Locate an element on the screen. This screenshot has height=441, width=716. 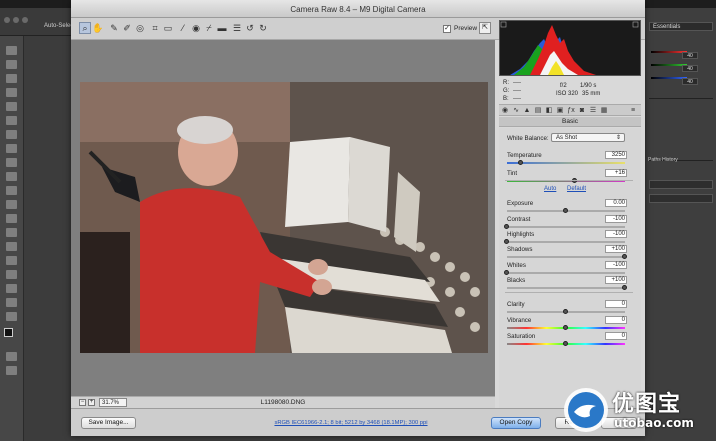
effects-tab-icon: ƒx is located at coordinates (571, 111).